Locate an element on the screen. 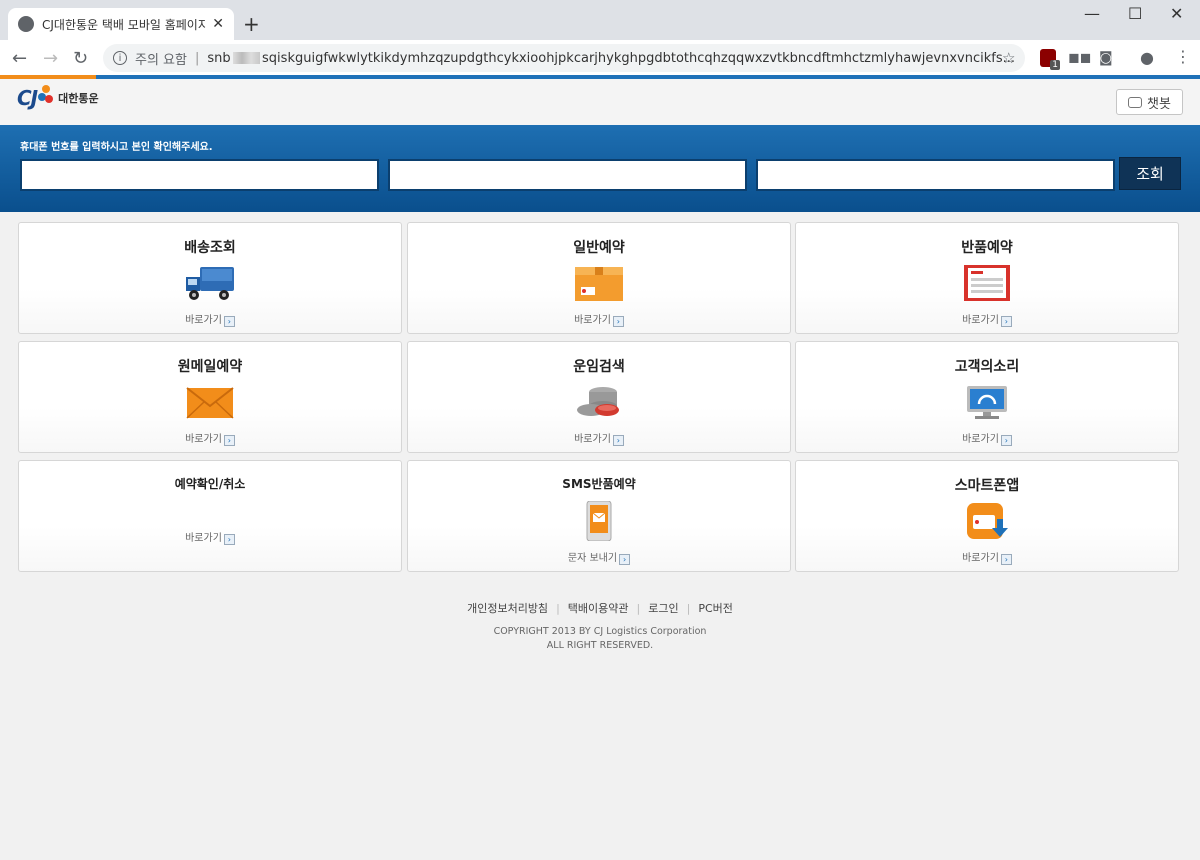  copyright-line-2: ALL RIGHT RESERVED. is located at coordinates (600, 645).